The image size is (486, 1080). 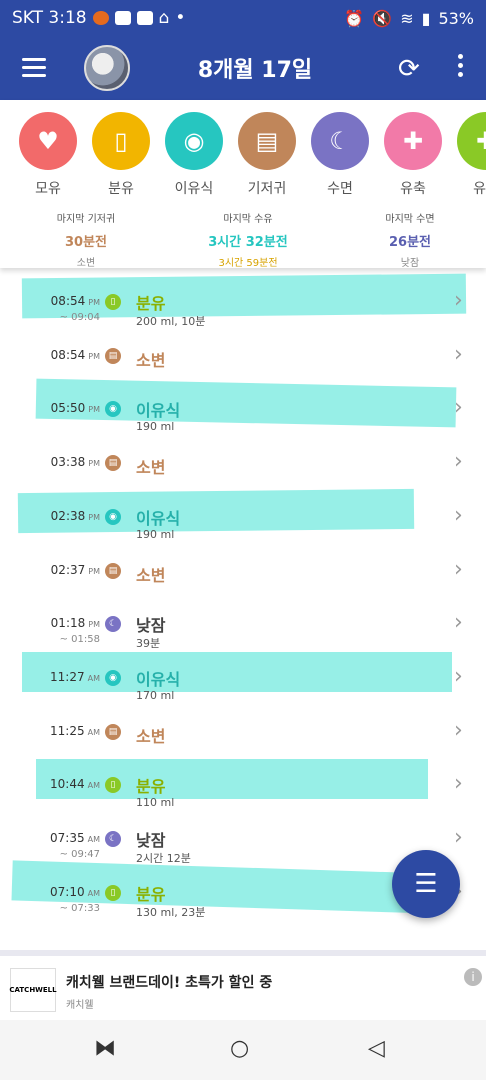 What do you see at coordinates (107, 68) in the screenshot?
I see `avatar` at bounding box center [107, 68].